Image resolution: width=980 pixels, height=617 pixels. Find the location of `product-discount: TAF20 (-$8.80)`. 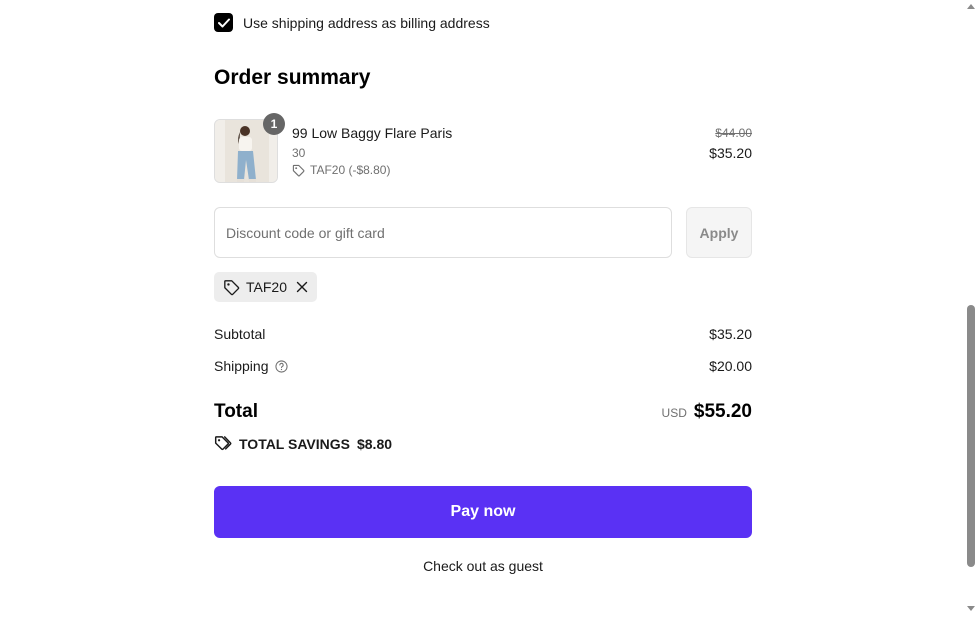

product-discount: TAF20 (-$8.80) is located at coordinates (341, 170).